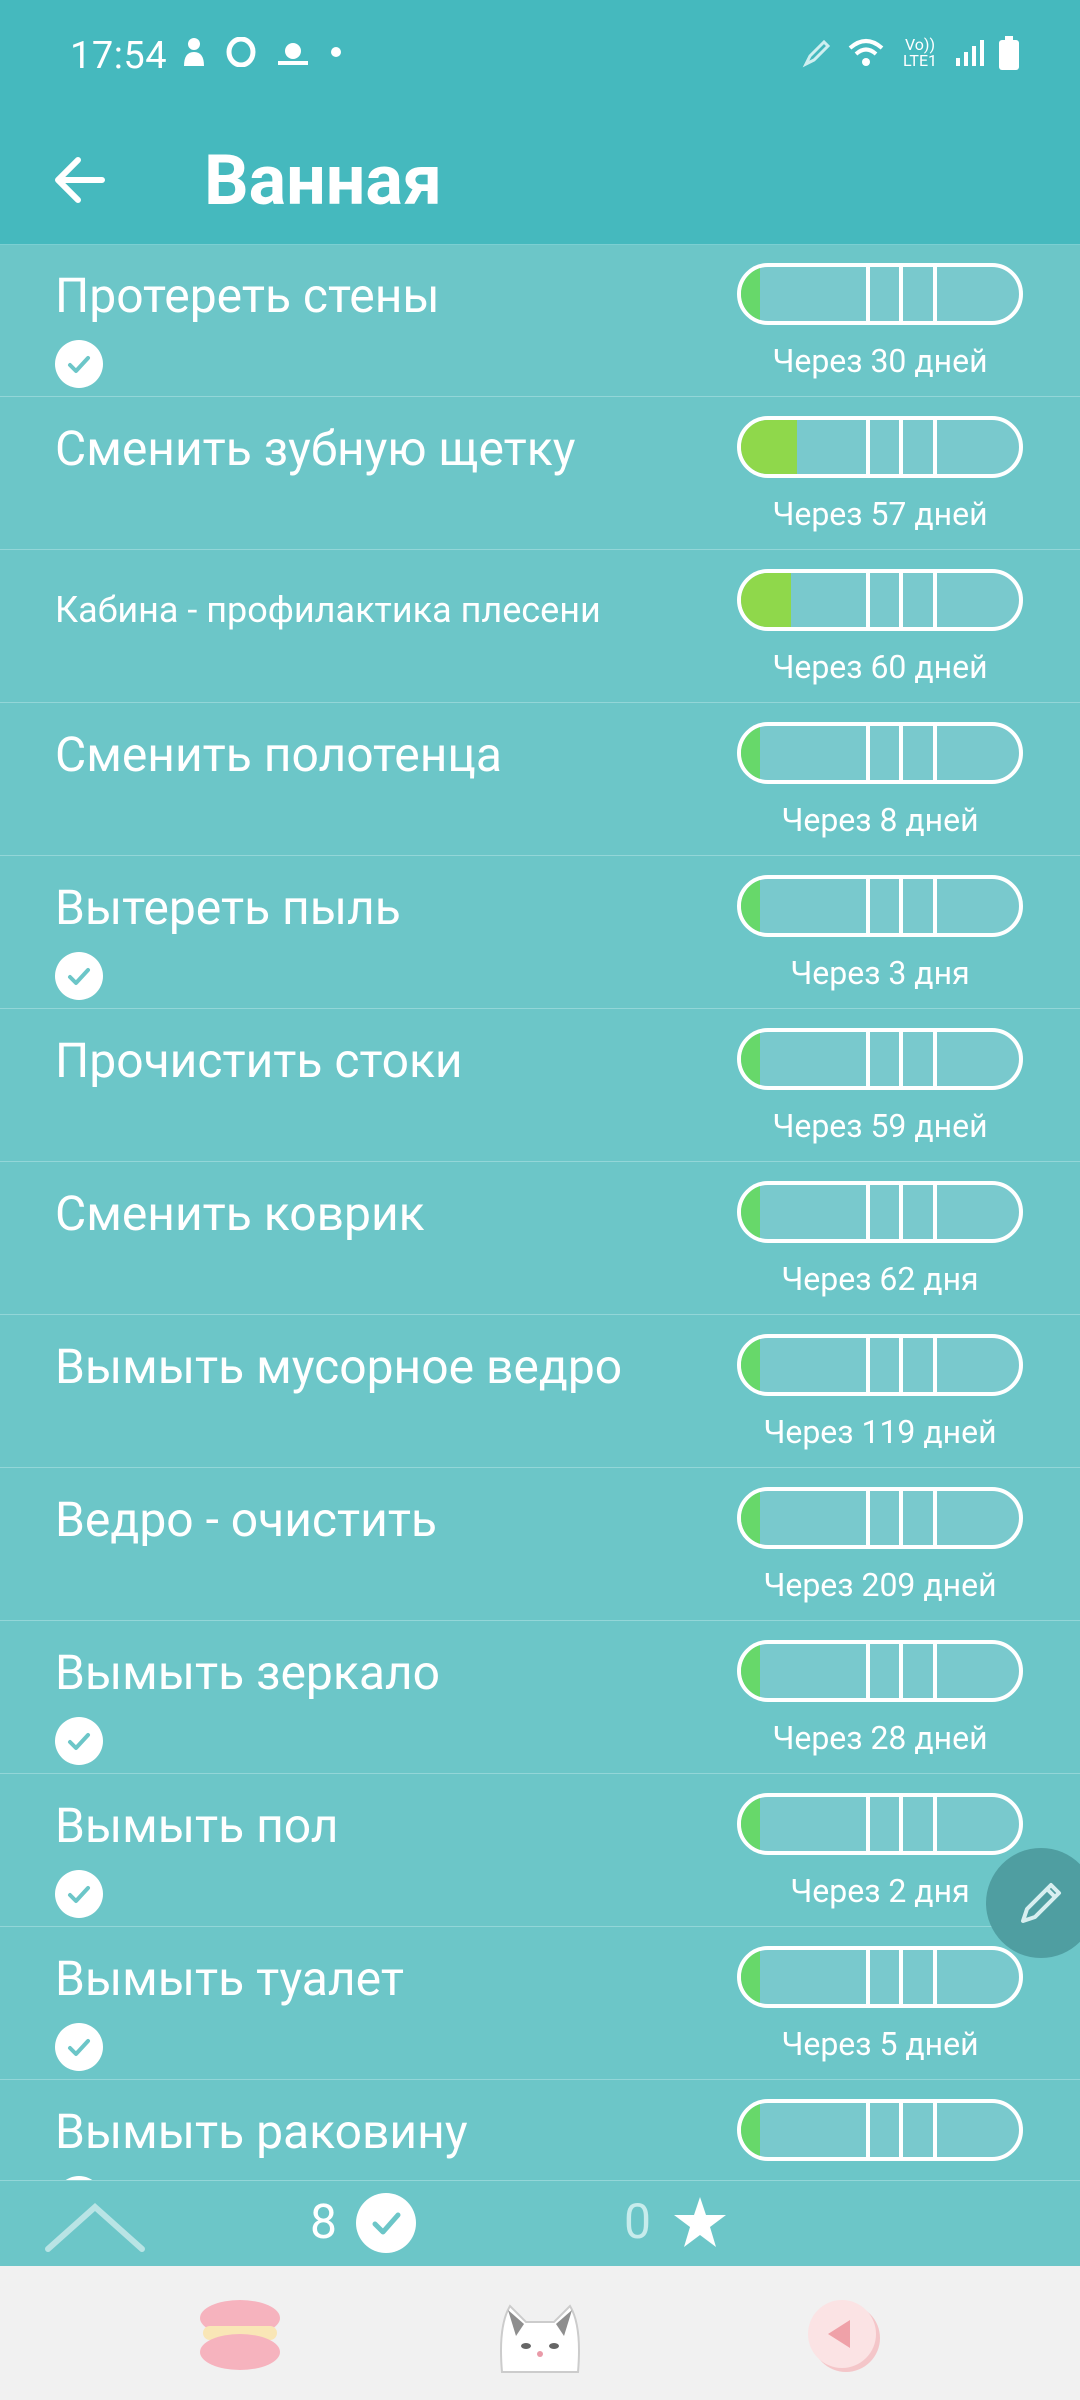 This screenshot has width=1080, height=2400. What do you see at coordinates (540, 1544) in the screenshot?
I see `task-row: Ведро - очистить Через 209 дней` at bounding box center [540, 1544].